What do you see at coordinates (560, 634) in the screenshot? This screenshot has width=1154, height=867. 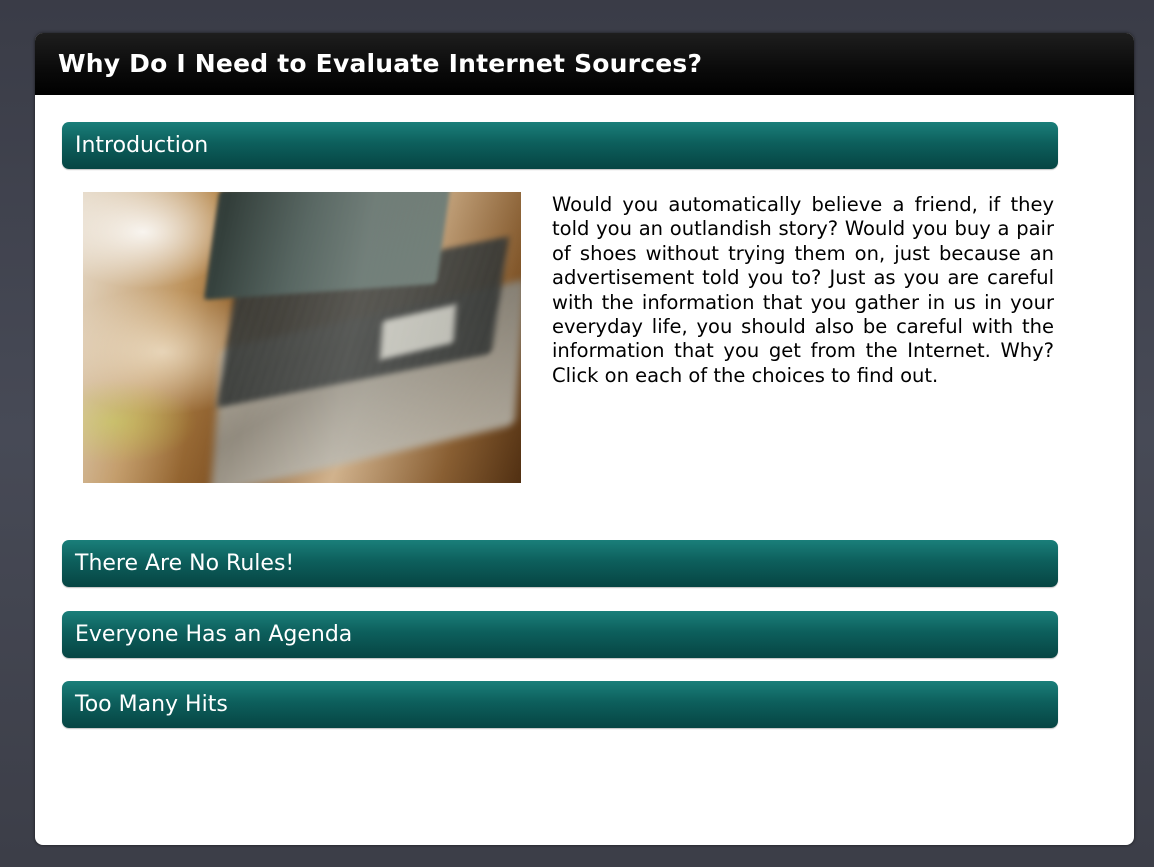 I see `accordion-header-agenda: Everyone Has an Agenda` at bounding box center [560, 634].